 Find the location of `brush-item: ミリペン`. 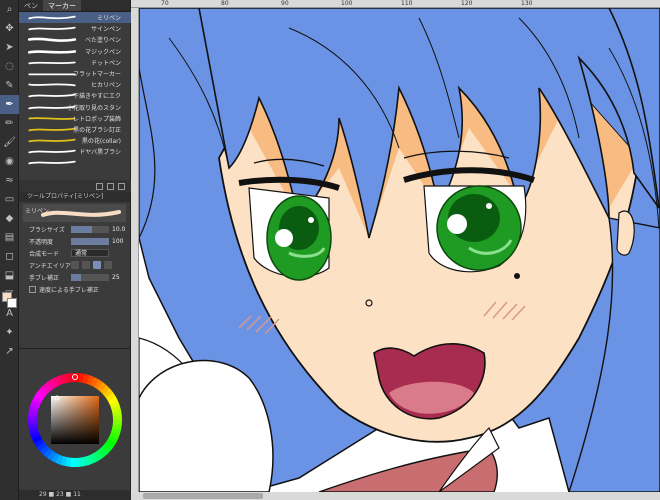

brush-item: ミリペン is located at coordinates (75, 18).